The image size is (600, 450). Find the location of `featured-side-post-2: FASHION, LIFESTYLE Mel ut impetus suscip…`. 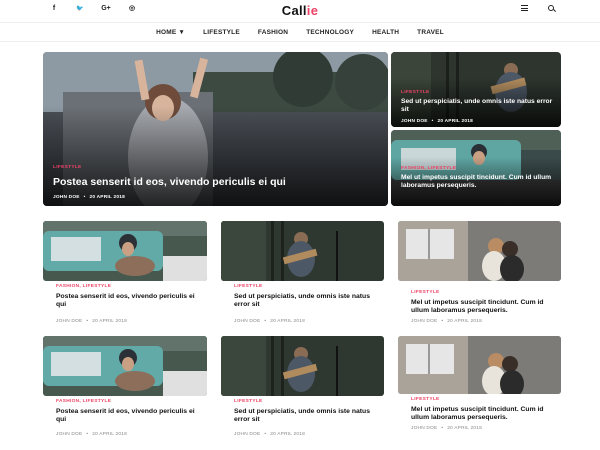

featured-side-post-2: FASHION, LIFESTYLE Mel ut impetus suscip… is located at coordinates (476, 168).